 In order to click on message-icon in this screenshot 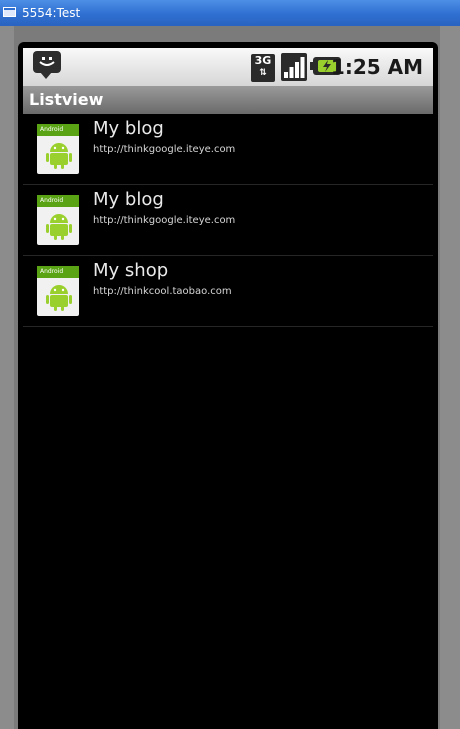, I will do `click(47, 65)`.